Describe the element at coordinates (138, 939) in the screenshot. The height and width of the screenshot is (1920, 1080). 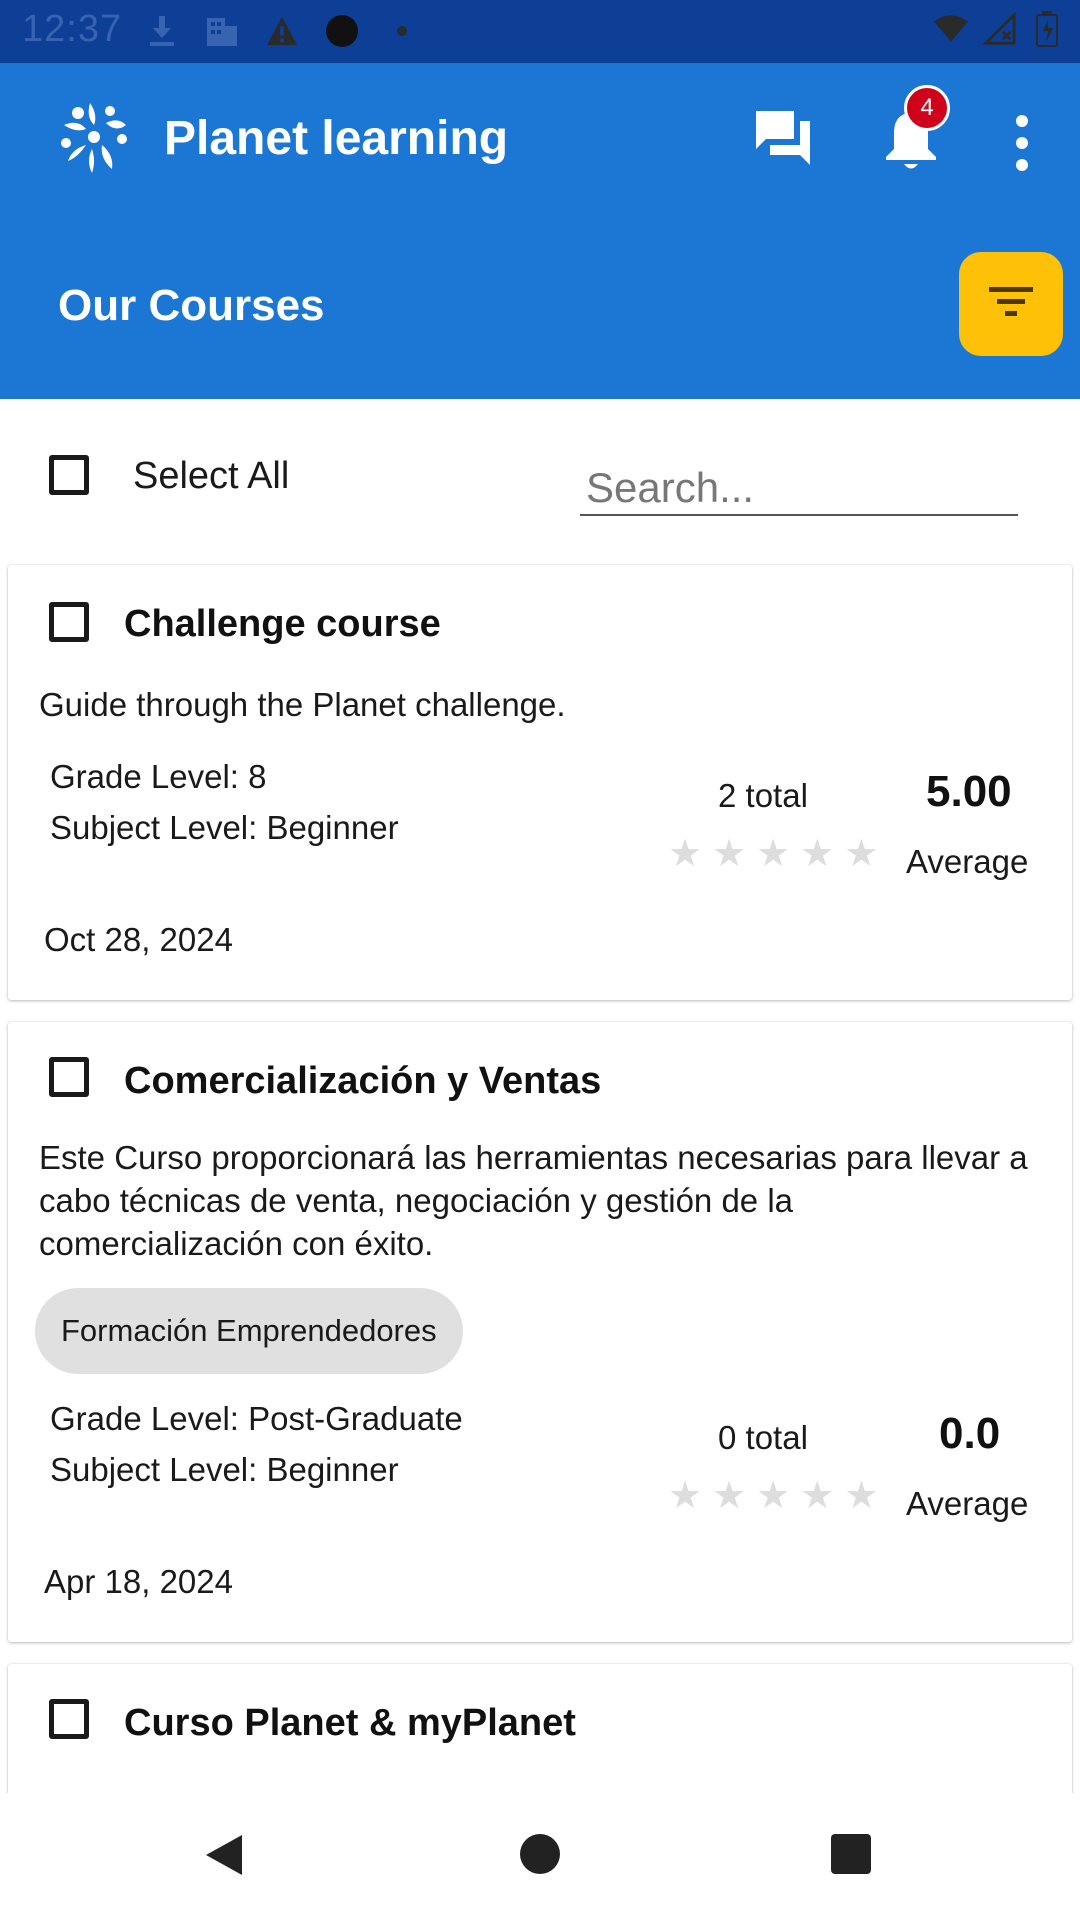
I see `course-date: Oct 28, 2024` at that location.